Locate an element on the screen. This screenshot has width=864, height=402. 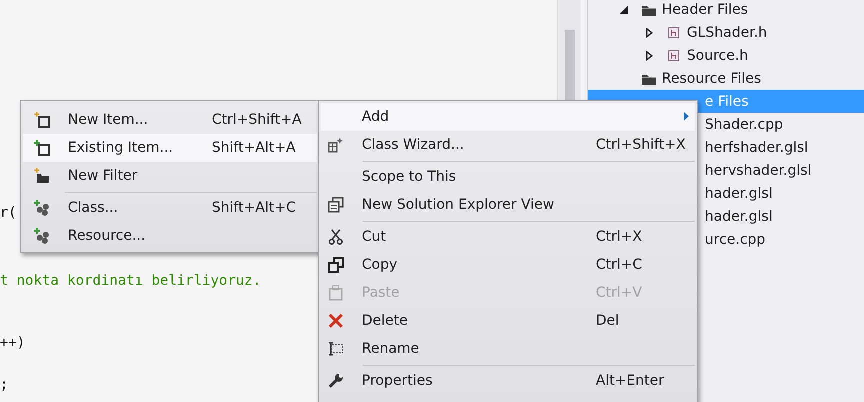
class-wizard-icon is located at coordinates (336, 145).